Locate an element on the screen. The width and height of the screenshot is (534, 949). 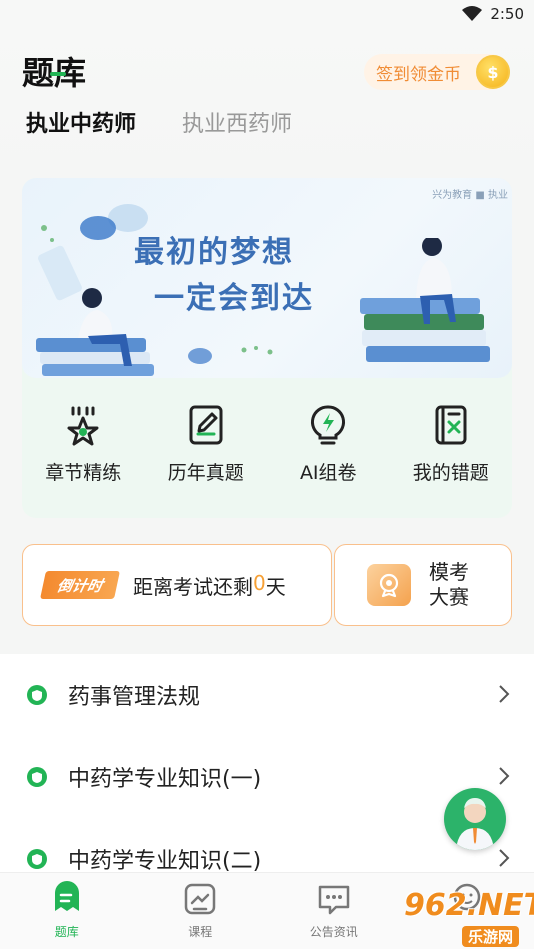
tab-xiyao: 执业西药师 is located at coordinates (237, 122).